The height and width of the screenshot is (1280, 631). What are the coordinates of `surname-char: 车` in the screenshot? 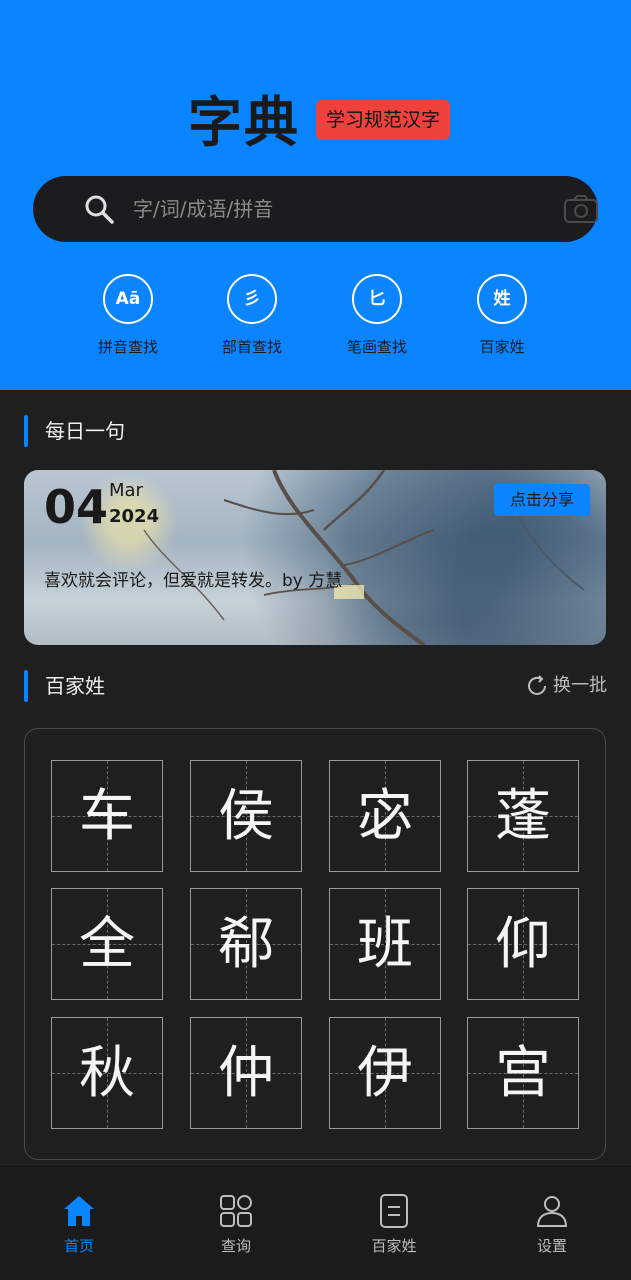 It's located at (107, 816).